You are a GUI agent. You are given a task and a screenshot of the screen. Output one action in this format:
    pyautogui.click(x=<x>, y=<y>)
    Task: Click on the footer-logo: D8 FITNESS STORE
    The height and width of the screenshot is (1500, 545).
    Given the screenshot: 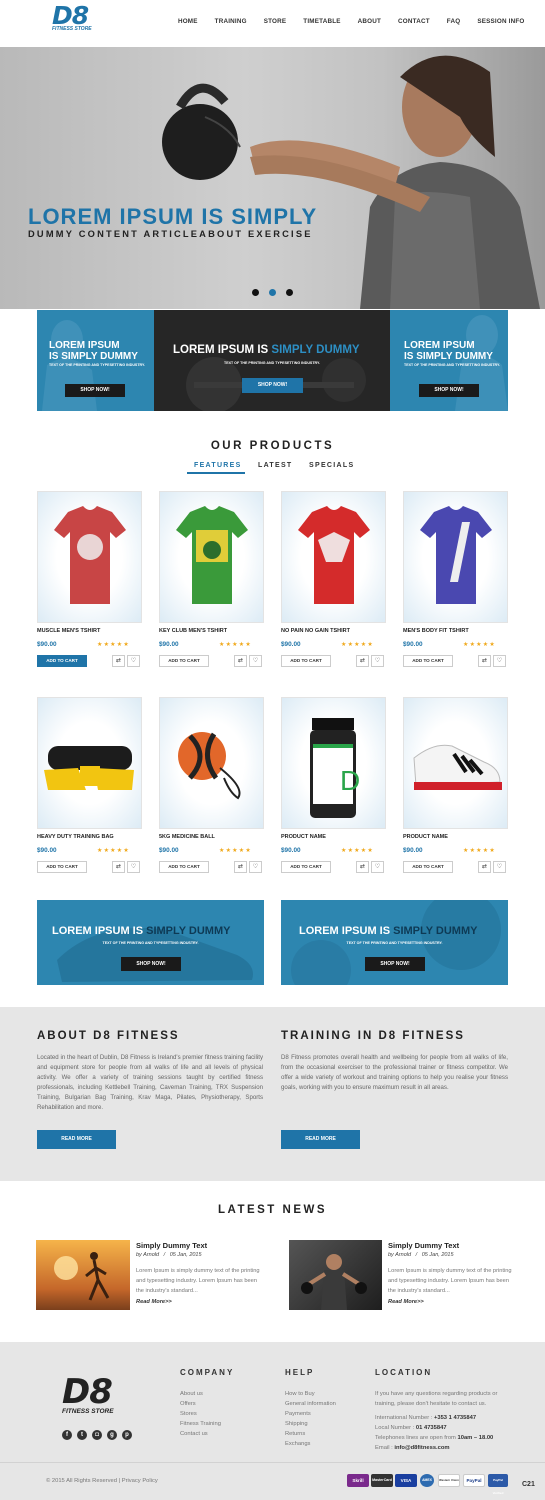 What is the action you would take?
    pyautogui.click(x=88, y=1395)
    